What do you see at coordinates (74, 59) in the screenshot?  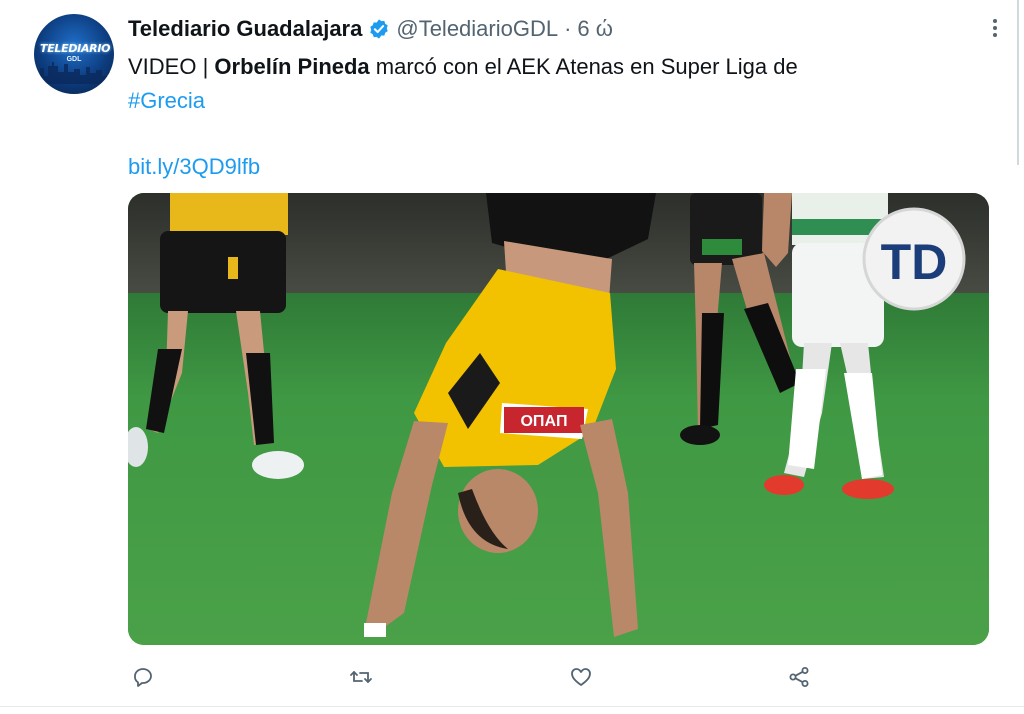 I see `avatar-logo-sub: GDL` at bounding box center [74, 59].